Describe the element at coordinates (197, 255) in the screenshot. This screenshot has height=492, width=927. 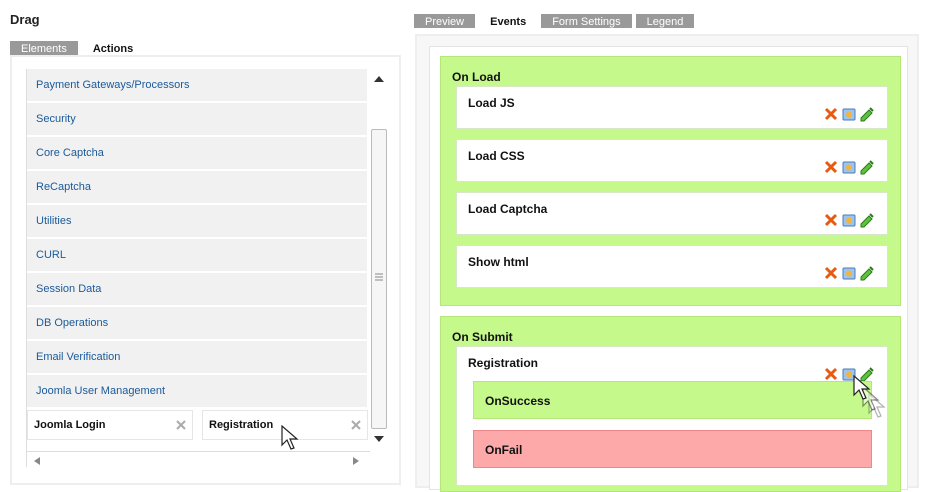
I see `list-item-curl: CURL` at that location.